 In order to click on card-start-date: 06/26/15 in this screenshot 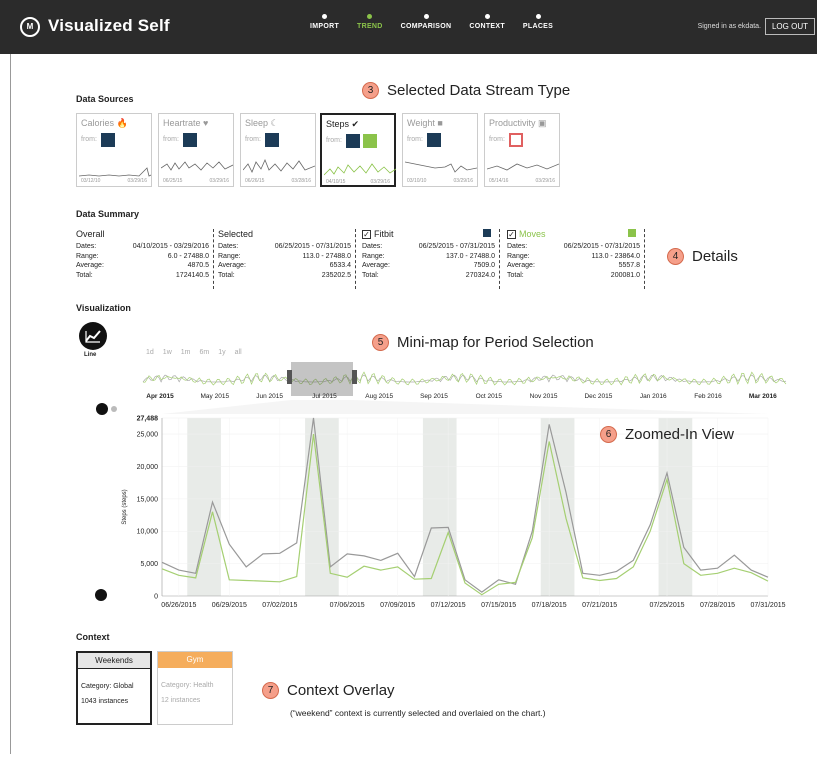, I will do `click(255, 181)`.